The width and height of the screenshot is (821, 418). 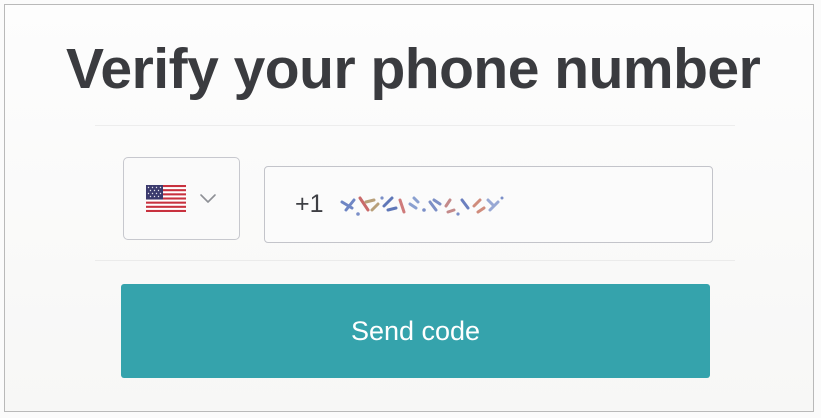 What do you see at coordinates (422, 205) in the screenshot?
I see `redacted-number` at bounding box center [422, 205].